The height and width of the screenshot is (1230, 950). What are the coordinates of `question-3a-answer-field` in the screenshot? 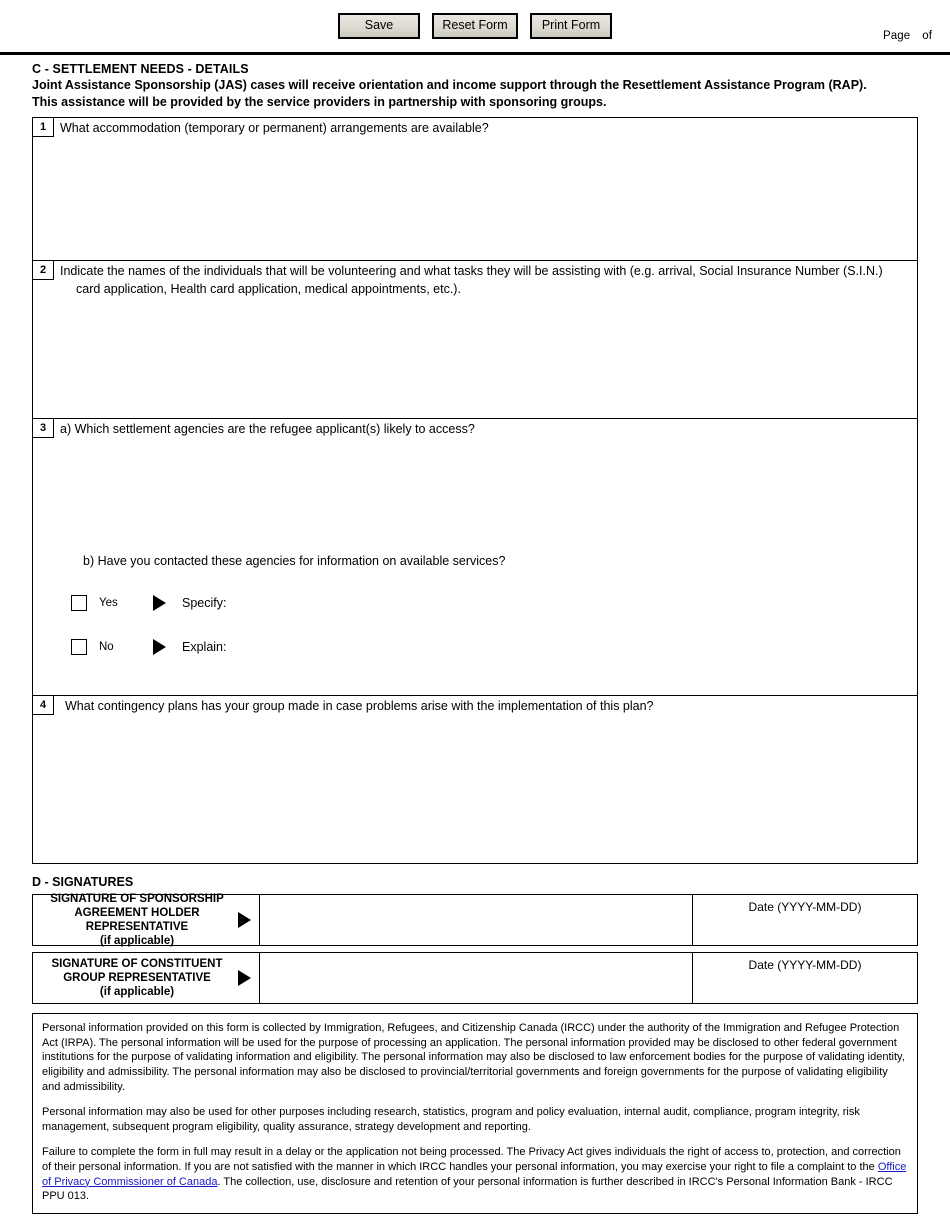 It's located at (475, 494).